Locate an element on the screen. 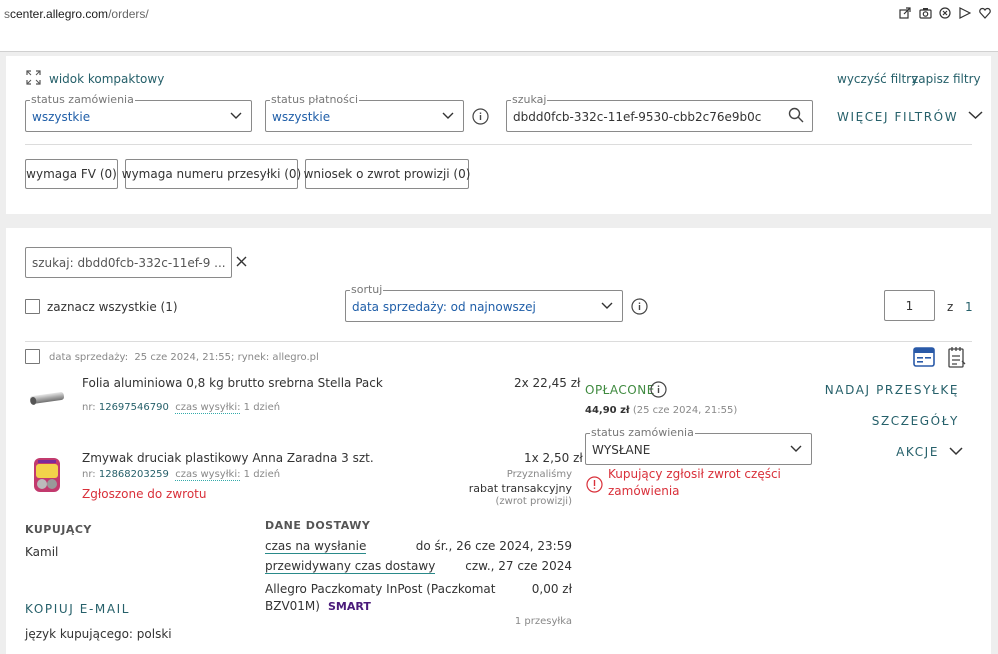 The width and height of the screenshot is (998, 654). order-status-select: status zamówienia wszystkie is located at coordinates (138, 112).